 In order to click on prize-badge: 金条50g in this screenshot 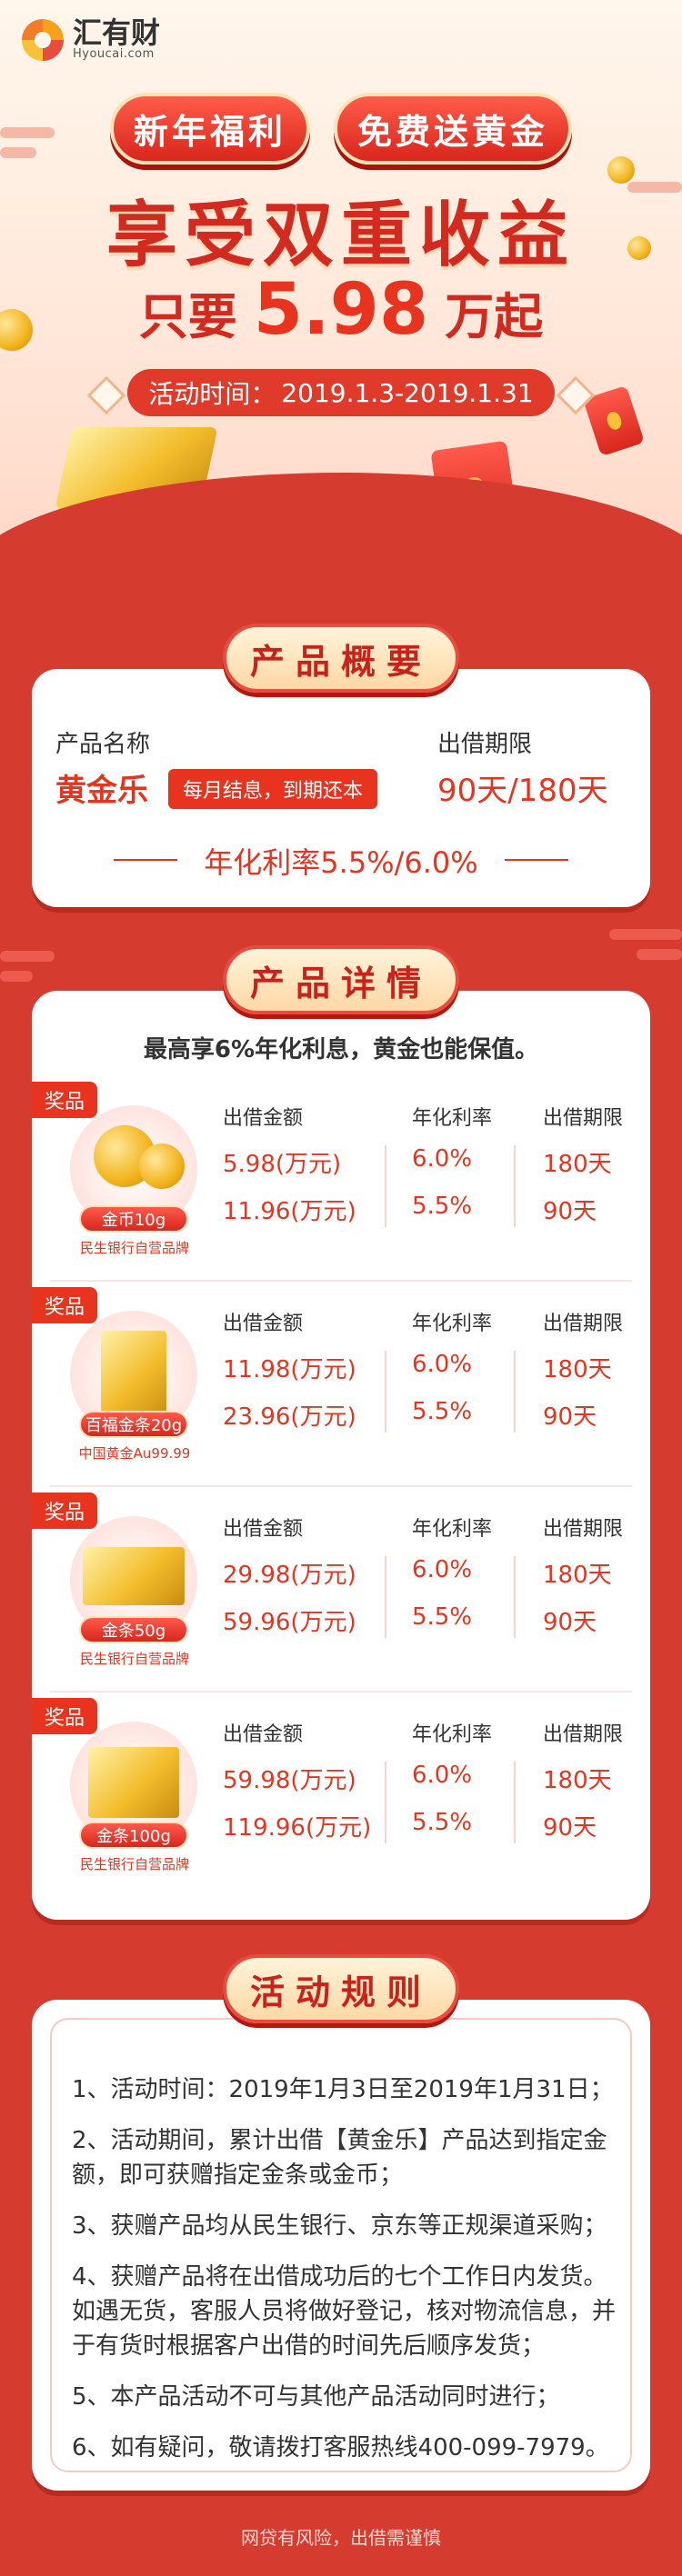, I will do `click(133, 1629)`.